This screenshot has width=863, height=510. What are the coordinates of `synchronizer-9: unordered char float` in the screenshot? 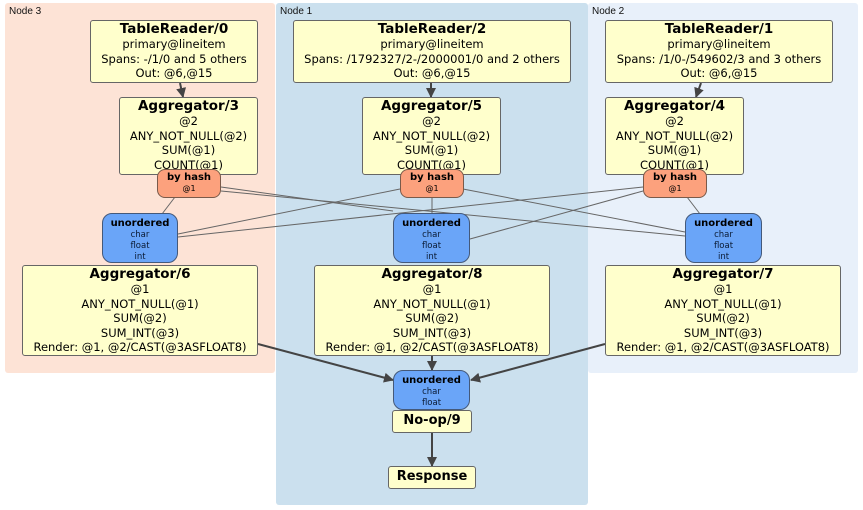 It's located at (431, 390).